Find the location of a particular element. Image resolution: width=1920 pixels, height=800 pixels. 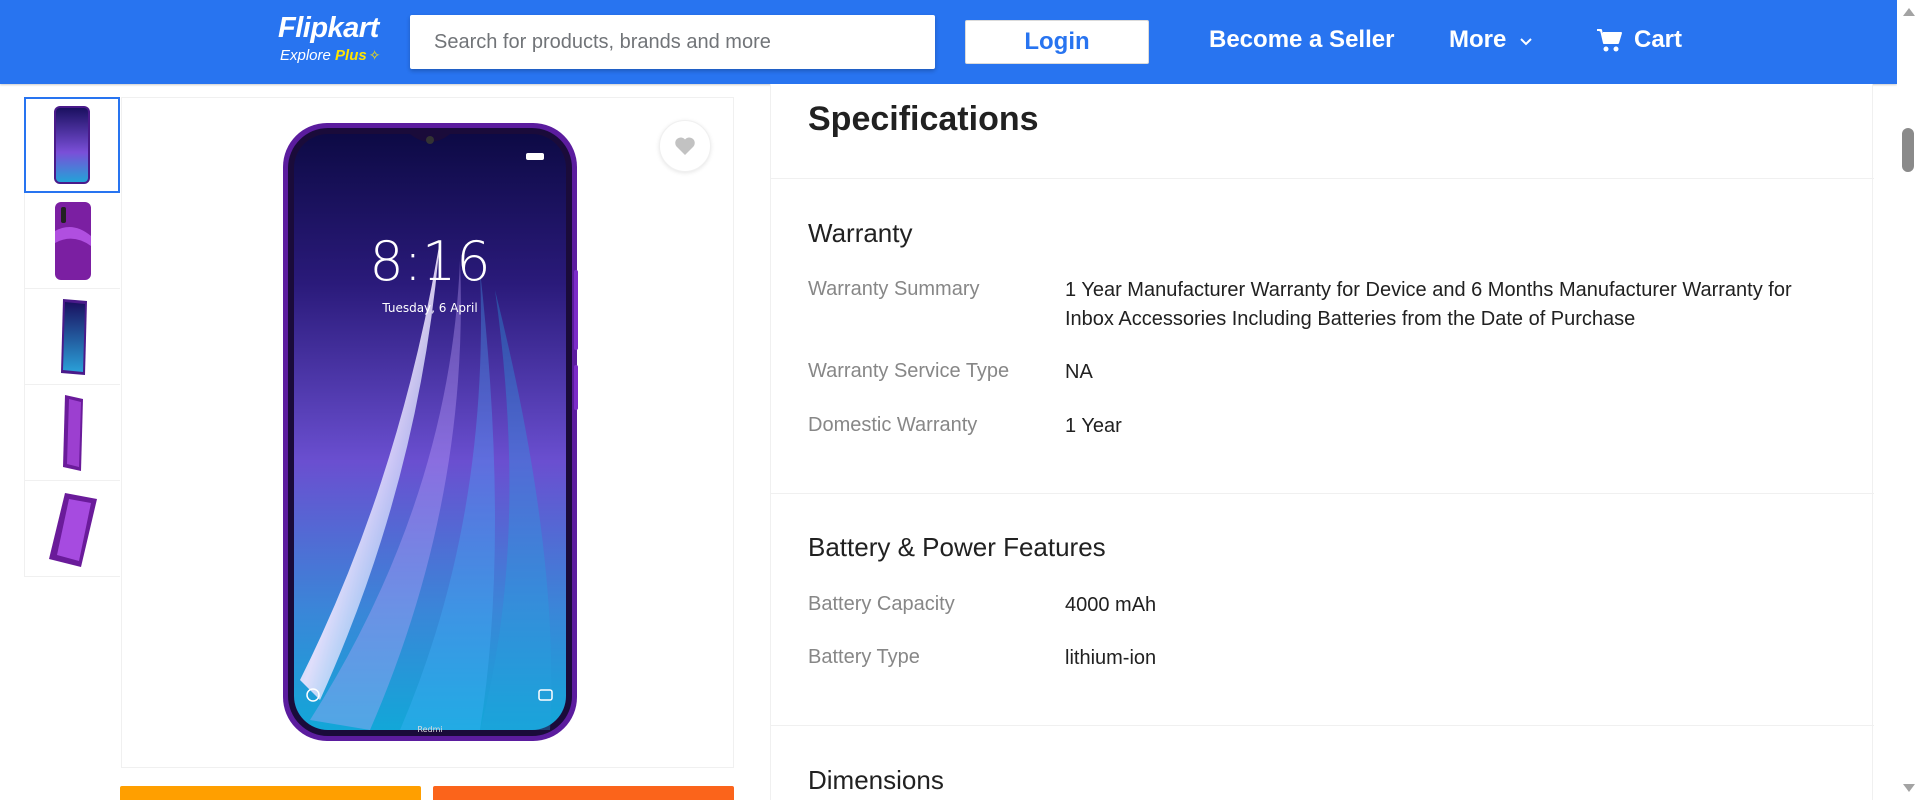

phone-tilted-thumbnail-image is located at coordinates (72, 529).